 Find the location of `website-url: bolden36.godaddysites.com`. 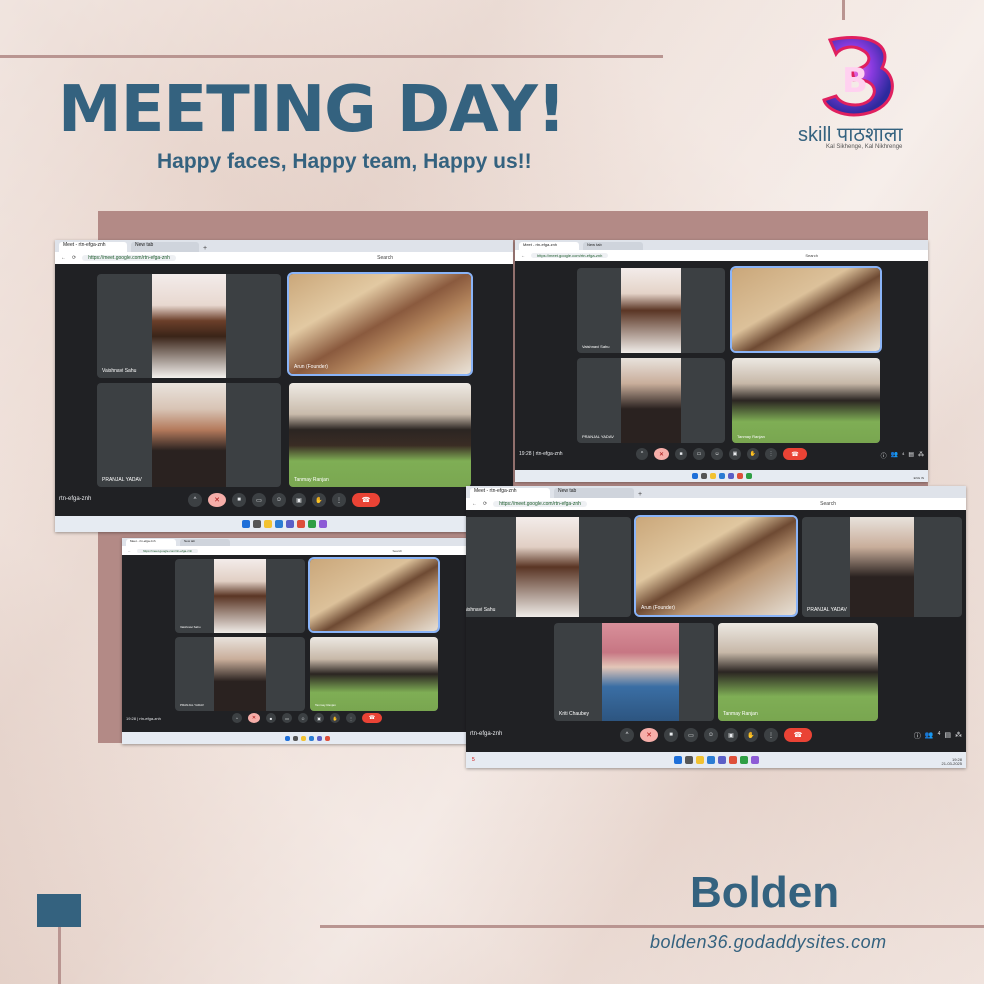

website-url: bolden36.godaddysites.com is located at coordinates (768, 942).